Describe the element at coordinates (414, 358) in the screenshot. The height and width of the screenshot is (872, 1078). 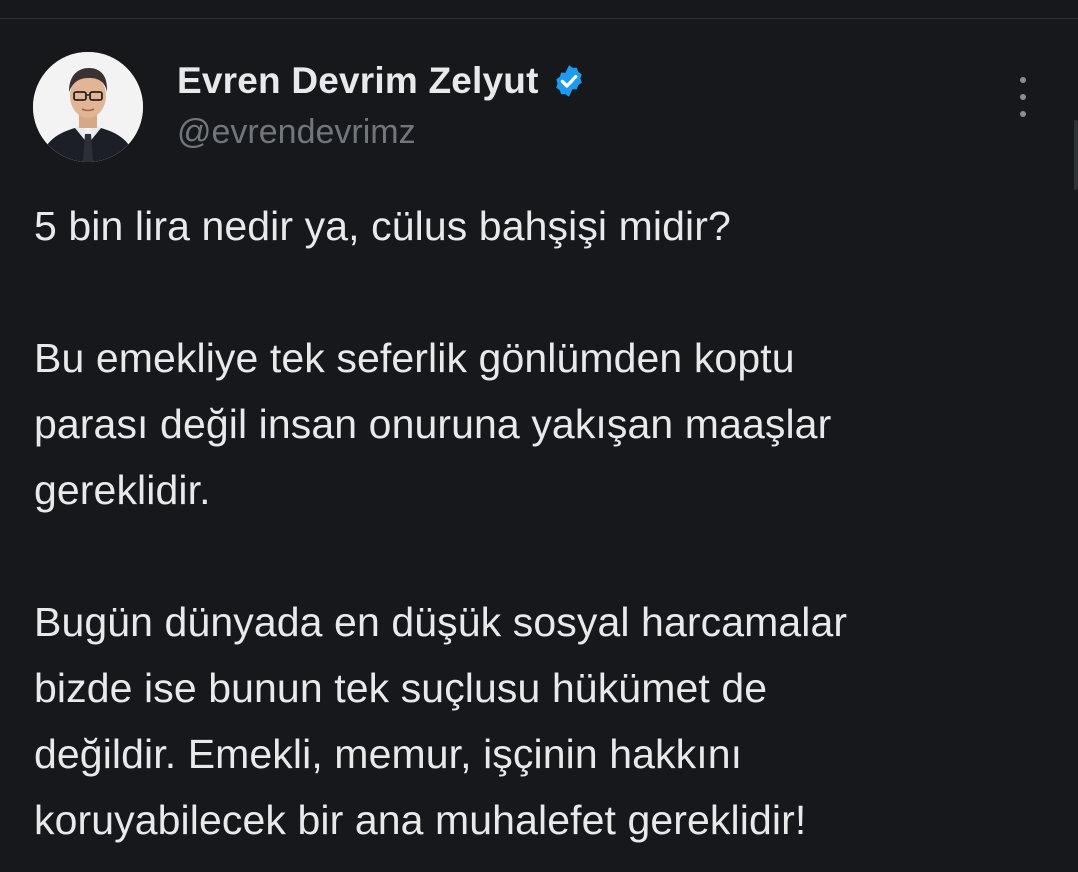
I see `tweet-text-line: Bu emekliye tek seferlik gönlümden koptu` at that location.